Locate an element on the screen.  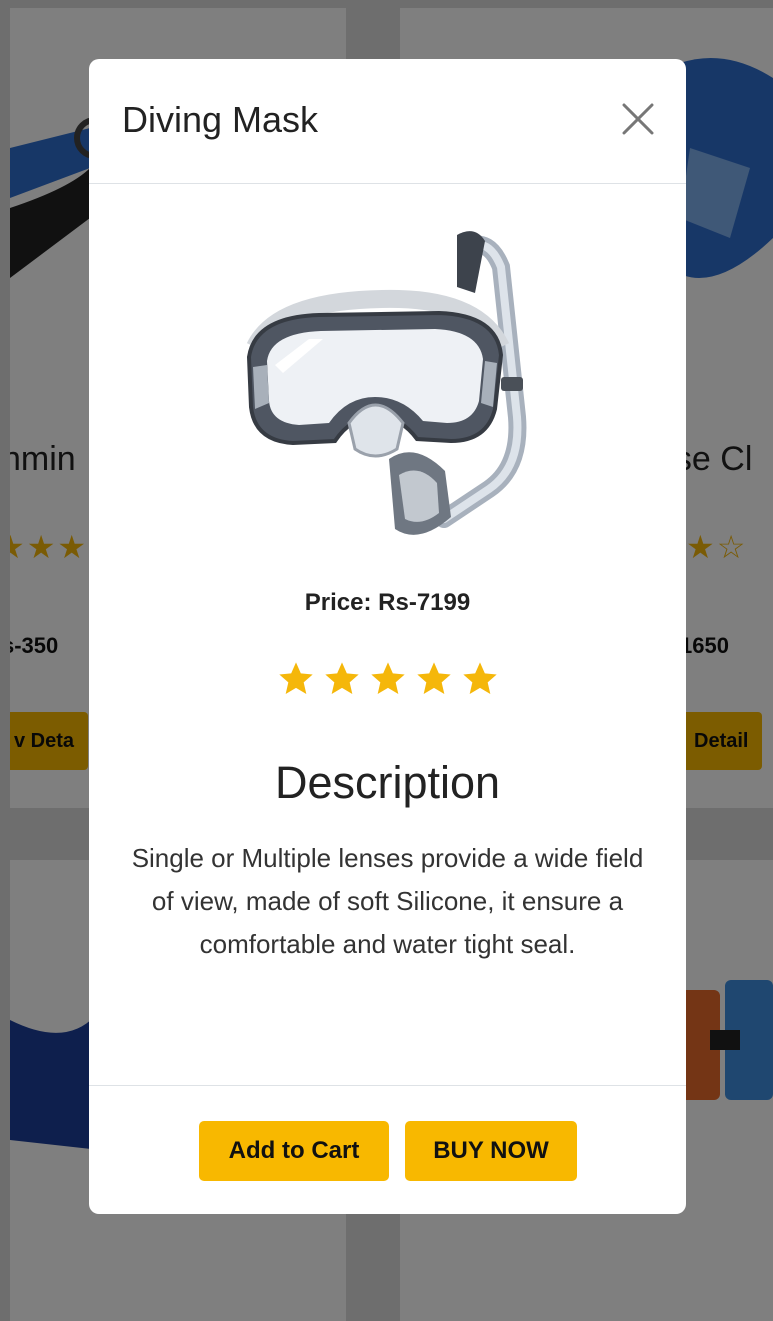
close-icon is located at coordinates (638, 119).